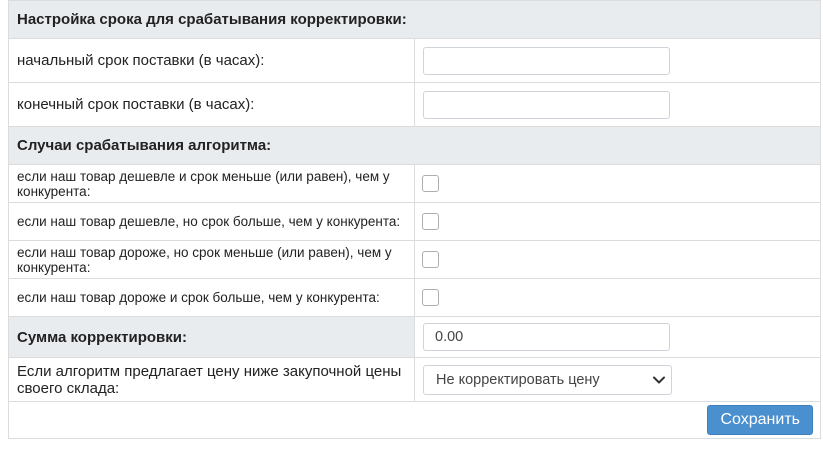 The image size is (823, 457). What do you see at coordinates (211, 60) in the screenshot?
I see `start-term-label: начальный срок поставки (в часах):` at bounding box center [211, 60].